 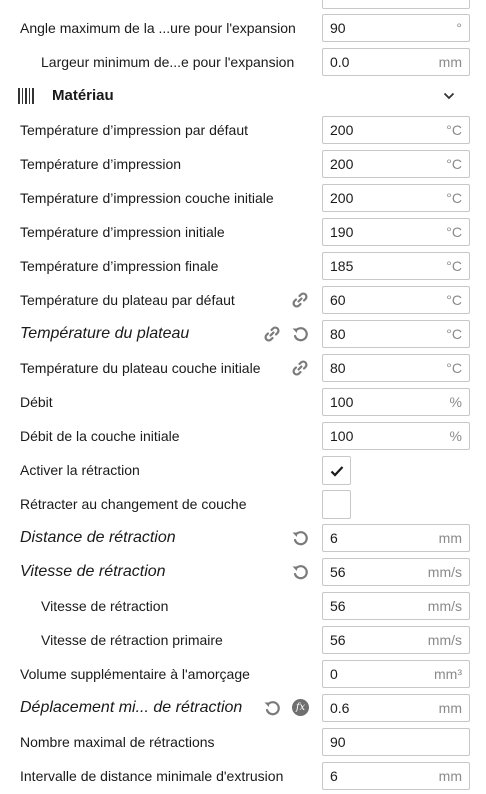 I want to click on setting-row: Température d’impression initiale 190 °C, so click(x=243, y=232).